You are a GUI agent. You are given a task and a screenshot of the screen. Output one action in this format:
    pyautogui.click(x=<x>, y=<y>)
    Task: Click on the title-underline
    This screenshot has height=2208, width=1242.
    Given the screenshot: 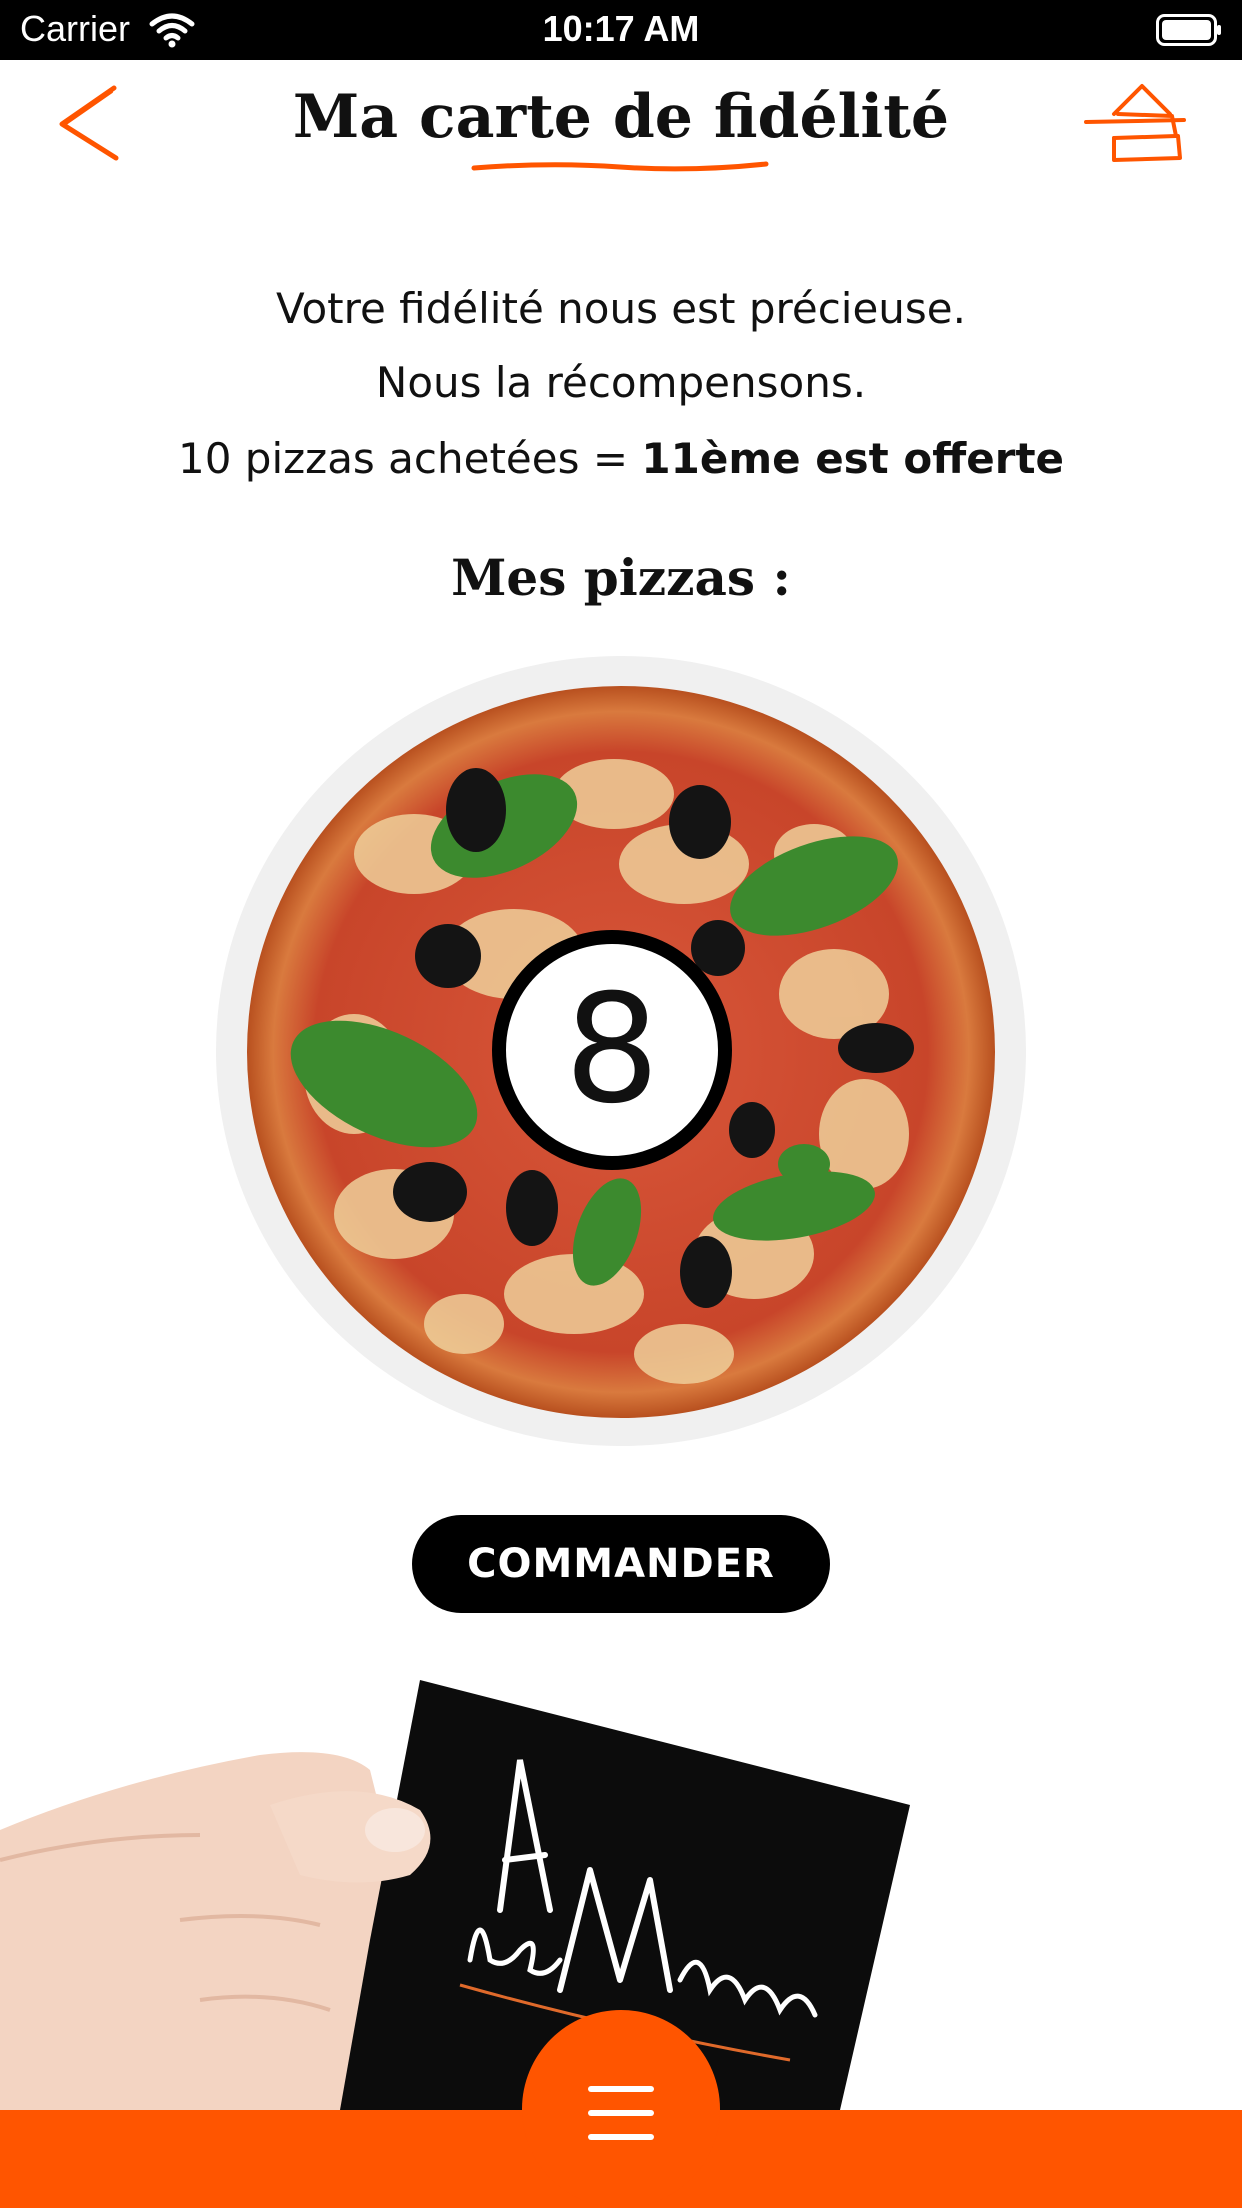 What is the action you would take?
    pyautogui.click(x=620, y=166)
    